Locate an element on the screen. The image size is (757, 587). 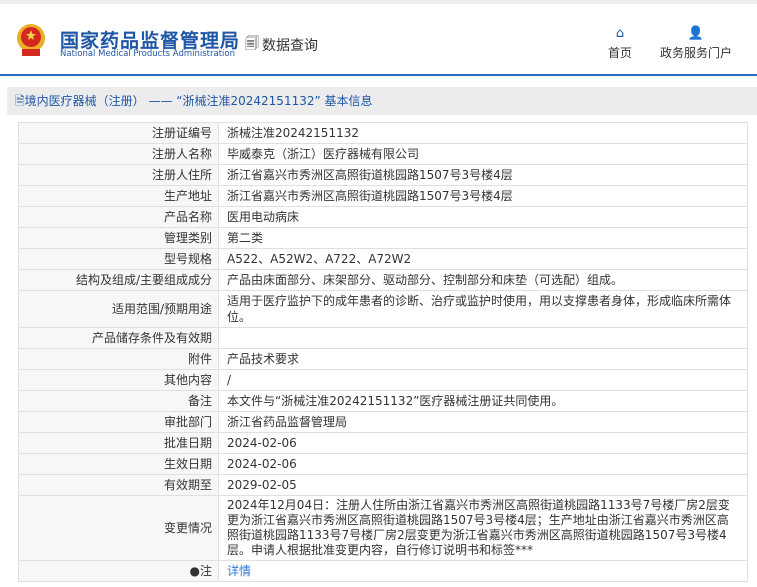
row-label: 注册证编号 is located at coordinates (118, 133).